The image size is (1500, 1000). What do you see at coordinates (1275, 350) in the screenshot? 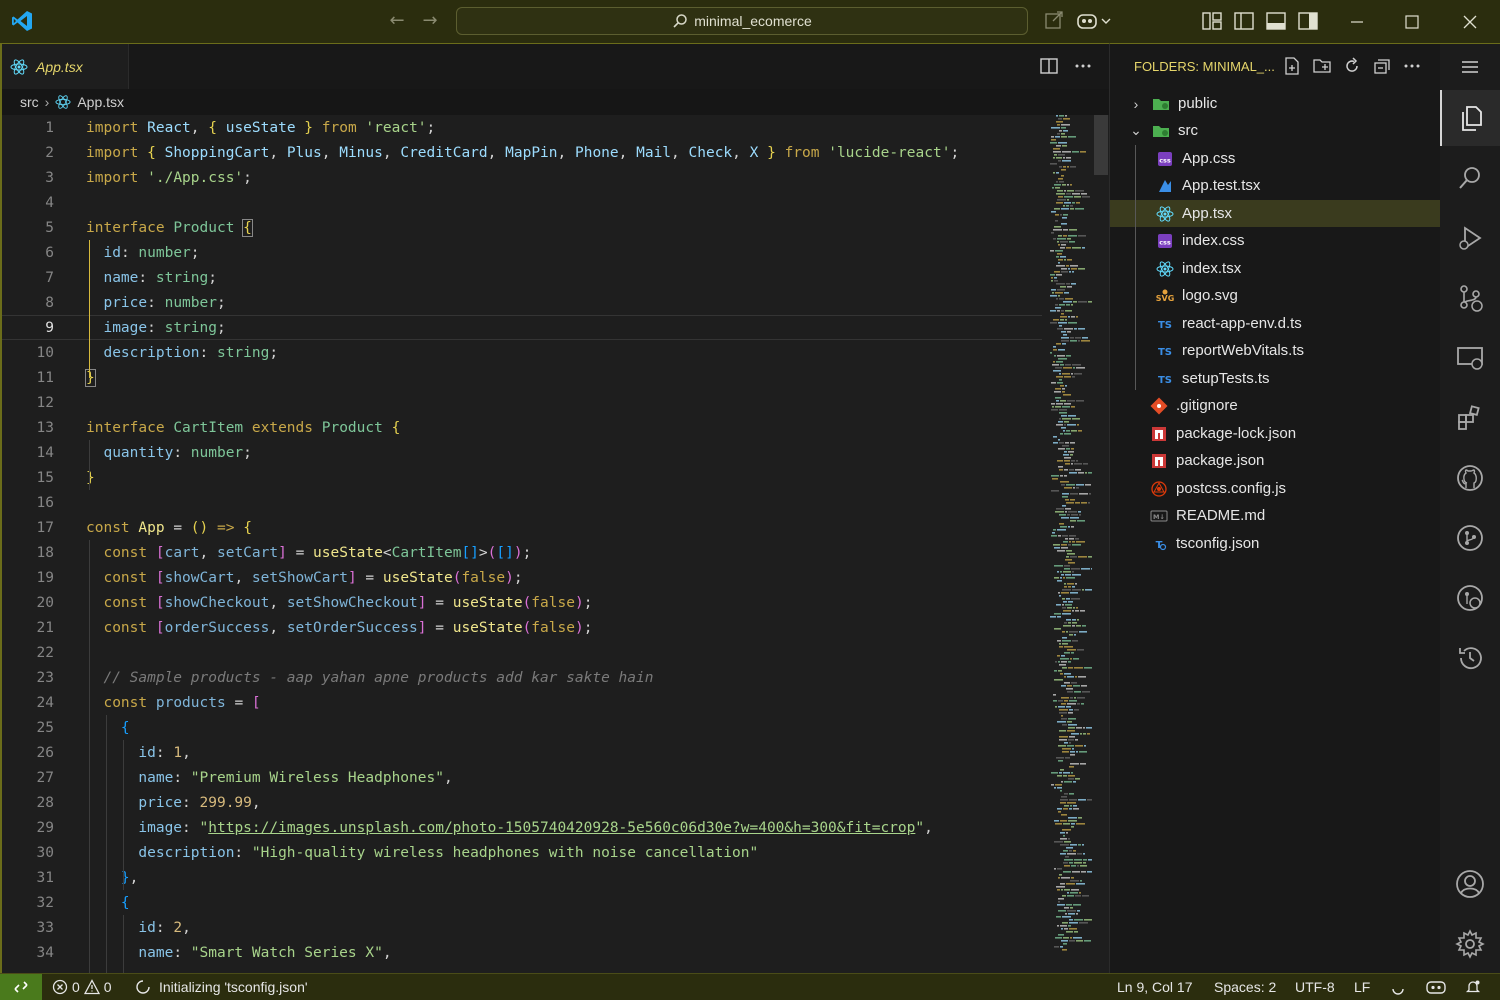
I see `tree-file: TS reportWebVitals.ts` at bounding box center [1275, 350].